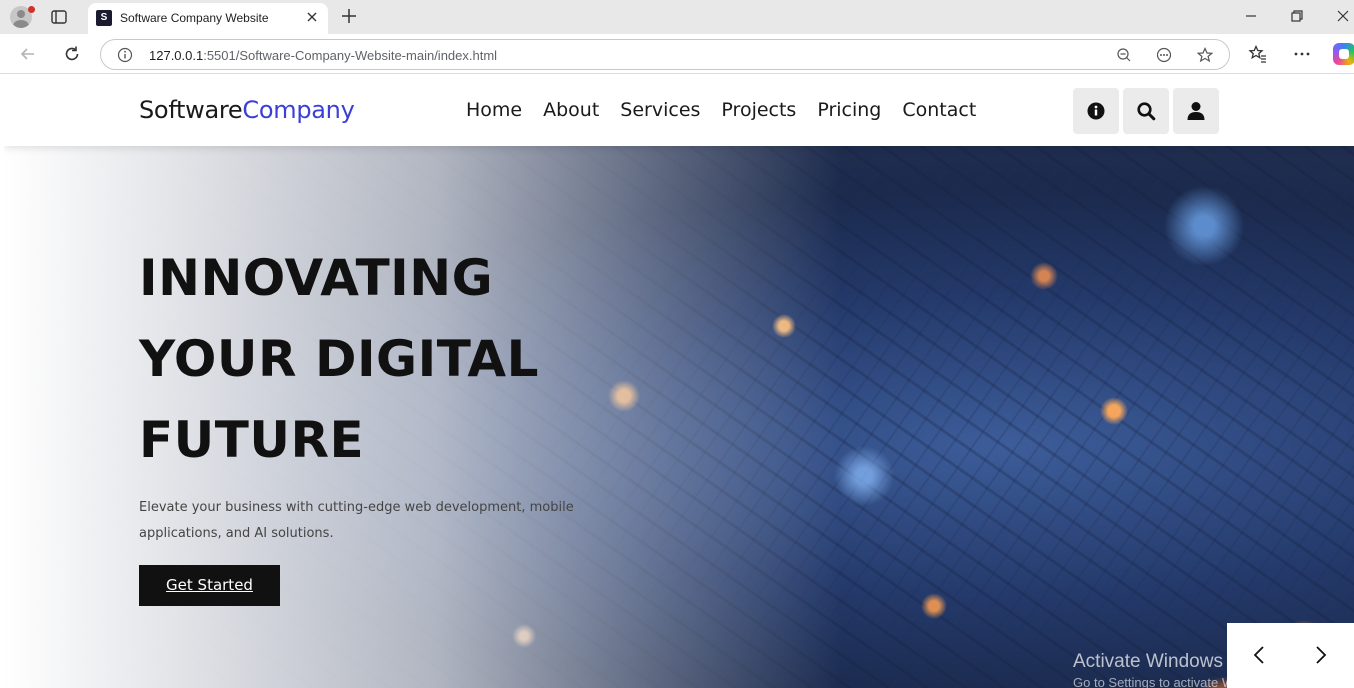 This screenshot has height=688, width=1354. I want to click on site-logo: SoftwareCompany, so click(247, 110).